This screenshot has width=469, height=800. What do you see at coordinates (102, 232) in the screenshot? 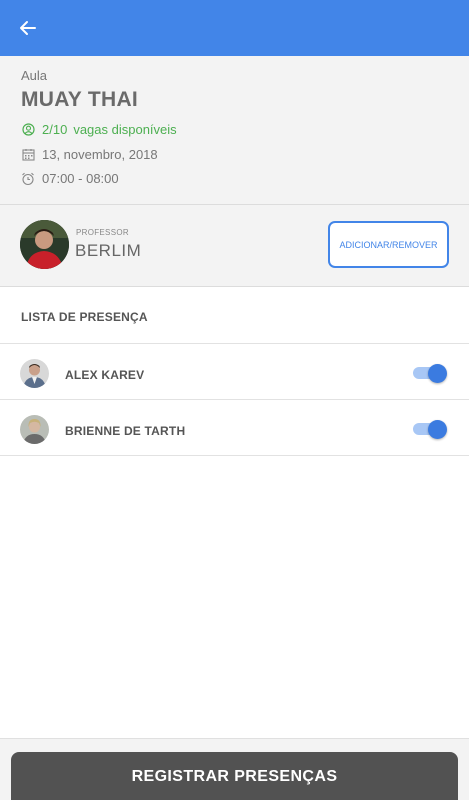
I see `professor-caption: PROFESSOR` at bounding box center [102, 232].